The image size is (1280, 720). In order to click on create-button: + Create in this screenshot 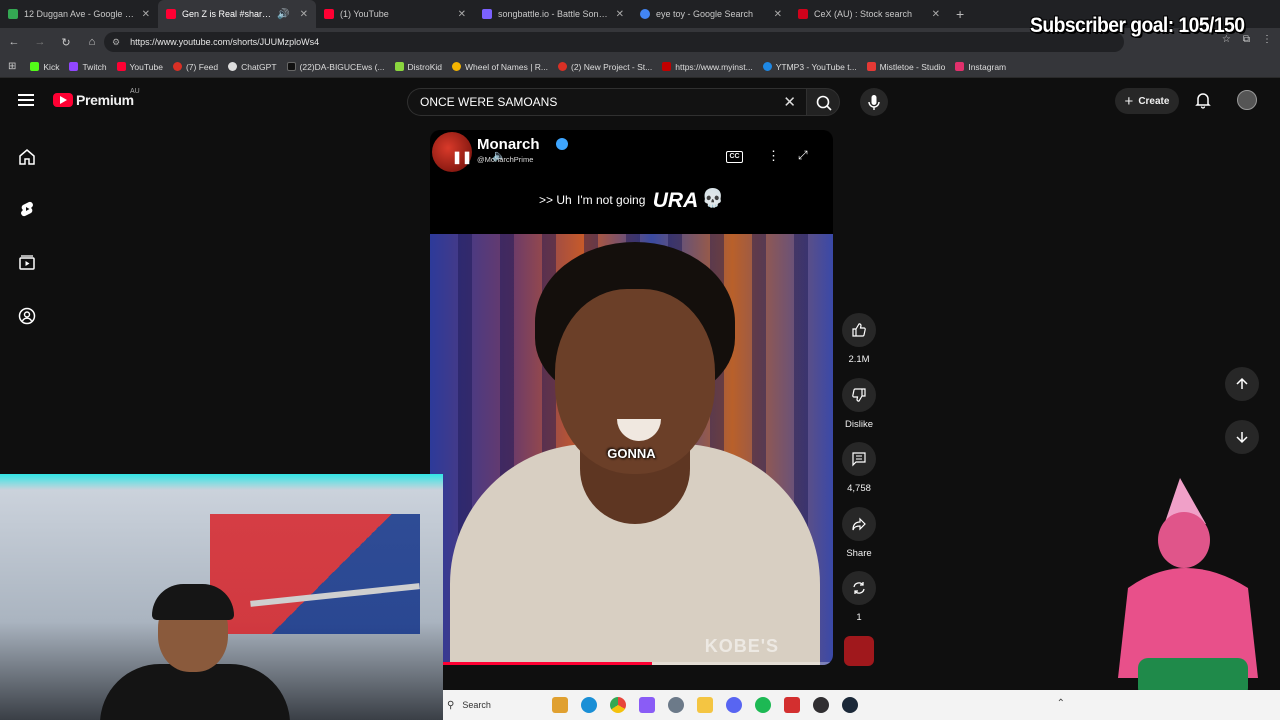, I will do `click(1147, 101)`.